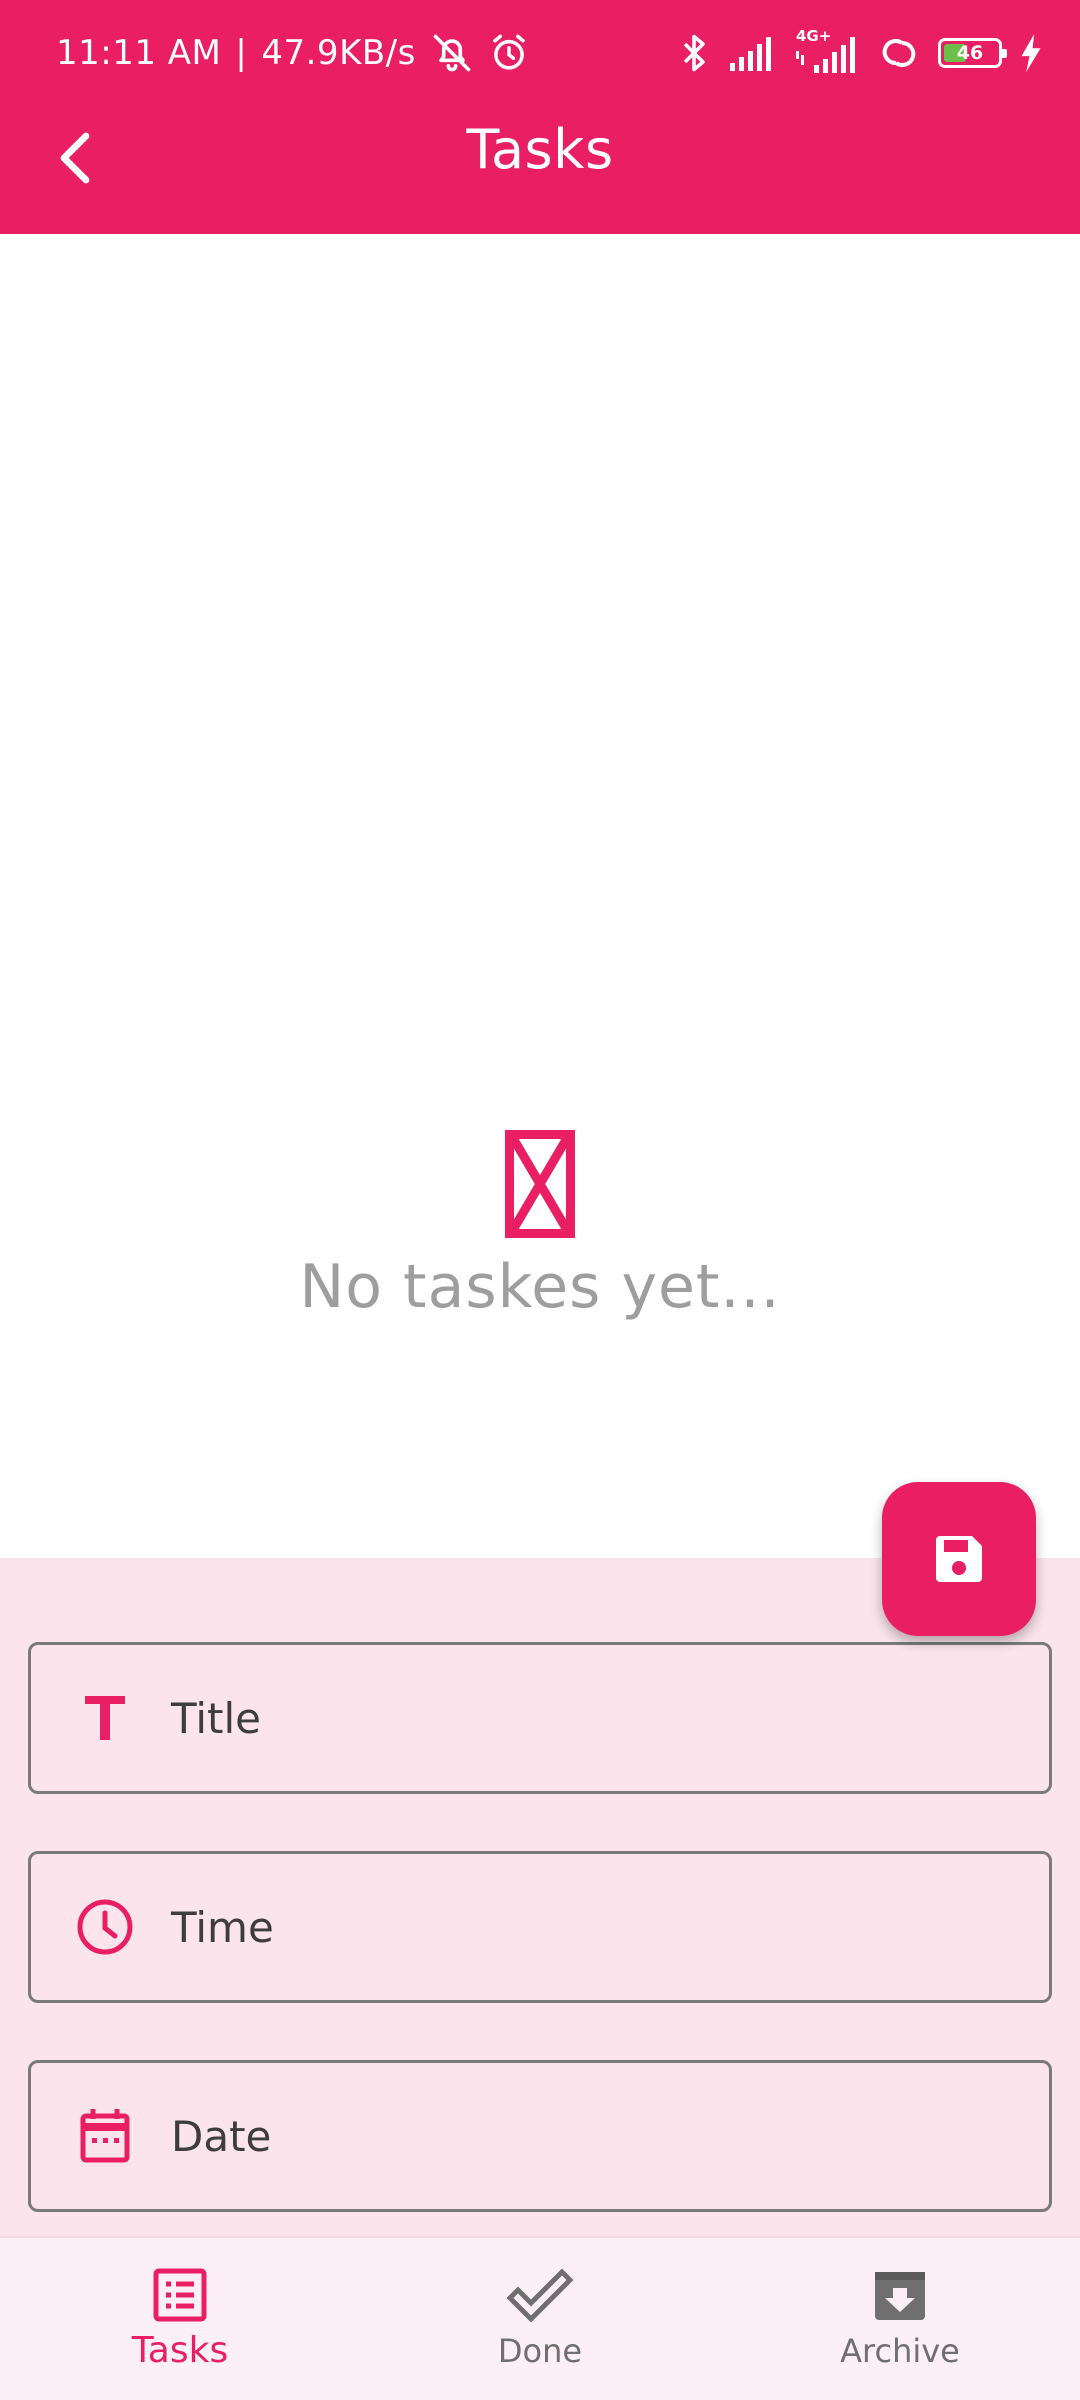 The height and width of the screenshot is (2400, 1080). Describe the element at coordinates (540, 1184) in the screenshot. I see `hourglass-icon` at that location.